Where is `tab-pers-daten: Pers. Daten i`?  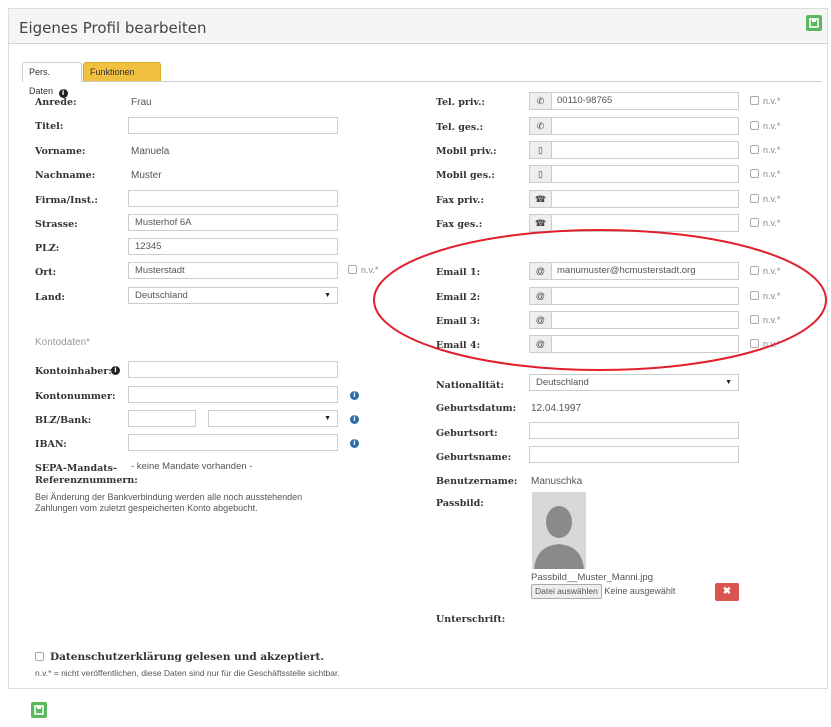 tab-pers-daten: Pers. Daten i is located at coordinates (52, 80).